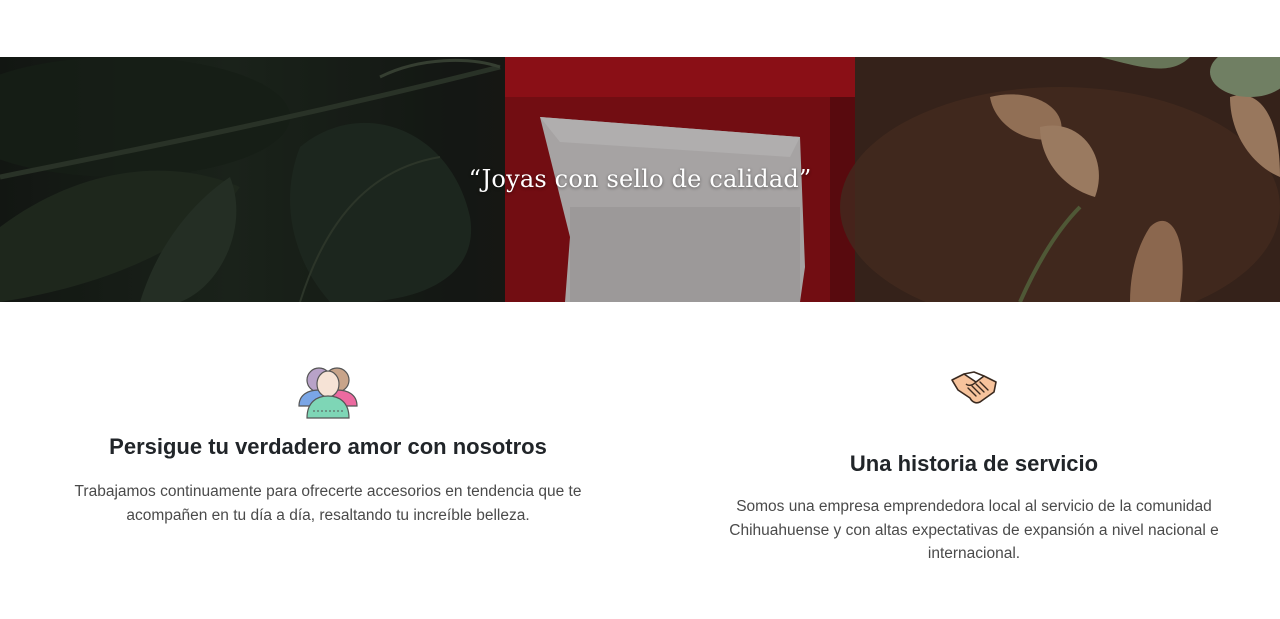 This screenshot has width=1280, height=619. I want to click on feature-title: Persigue tu verdadero amor con nosotros, so click(328, 446).